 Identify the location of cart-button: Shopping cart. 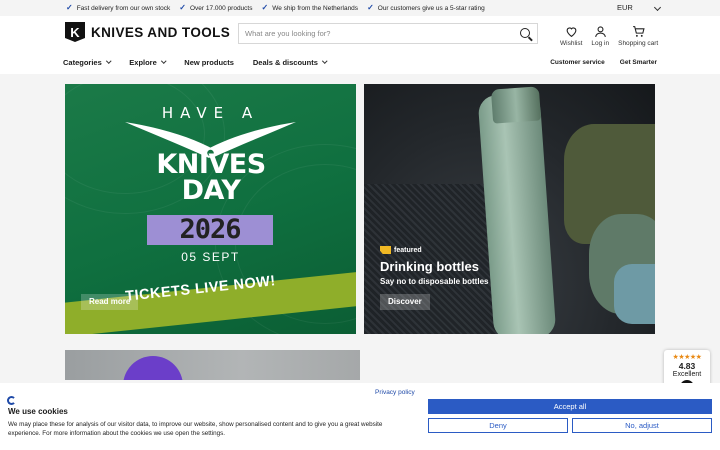
(638, 36).